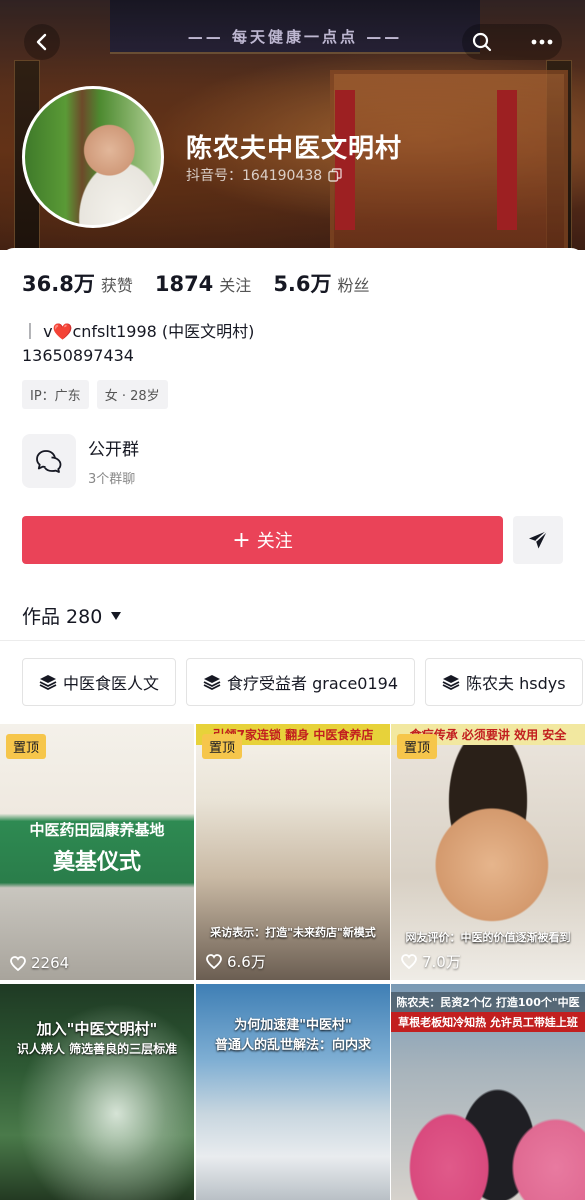 Image resolution: width=585 pixels, height=1200 pixels. I want to click on like-count: 6.6万, so click(236, 961).